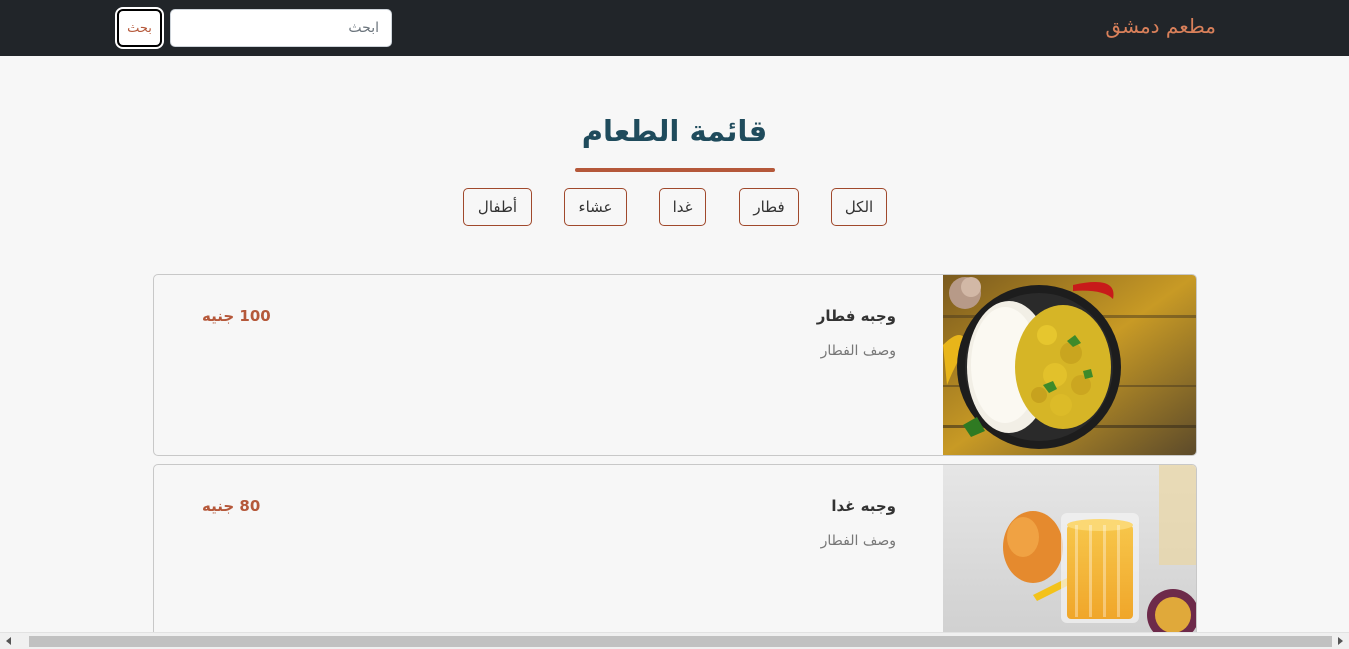  I want to click on page-title: قائمة الطعام, so click(674, 131).